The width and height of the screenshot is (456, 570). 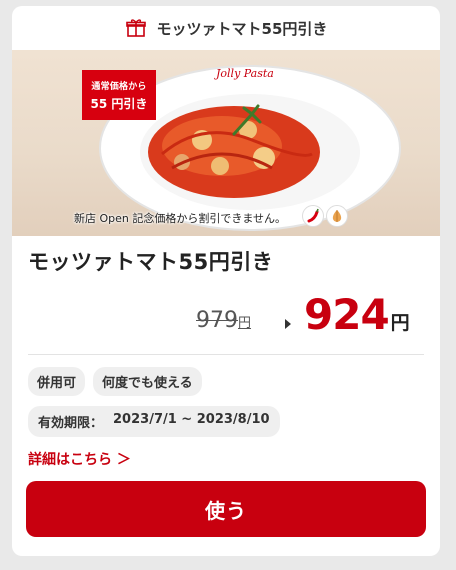 I want to click on coupon-header: モッツァトマト55円引き, so click(x=226, y=28).